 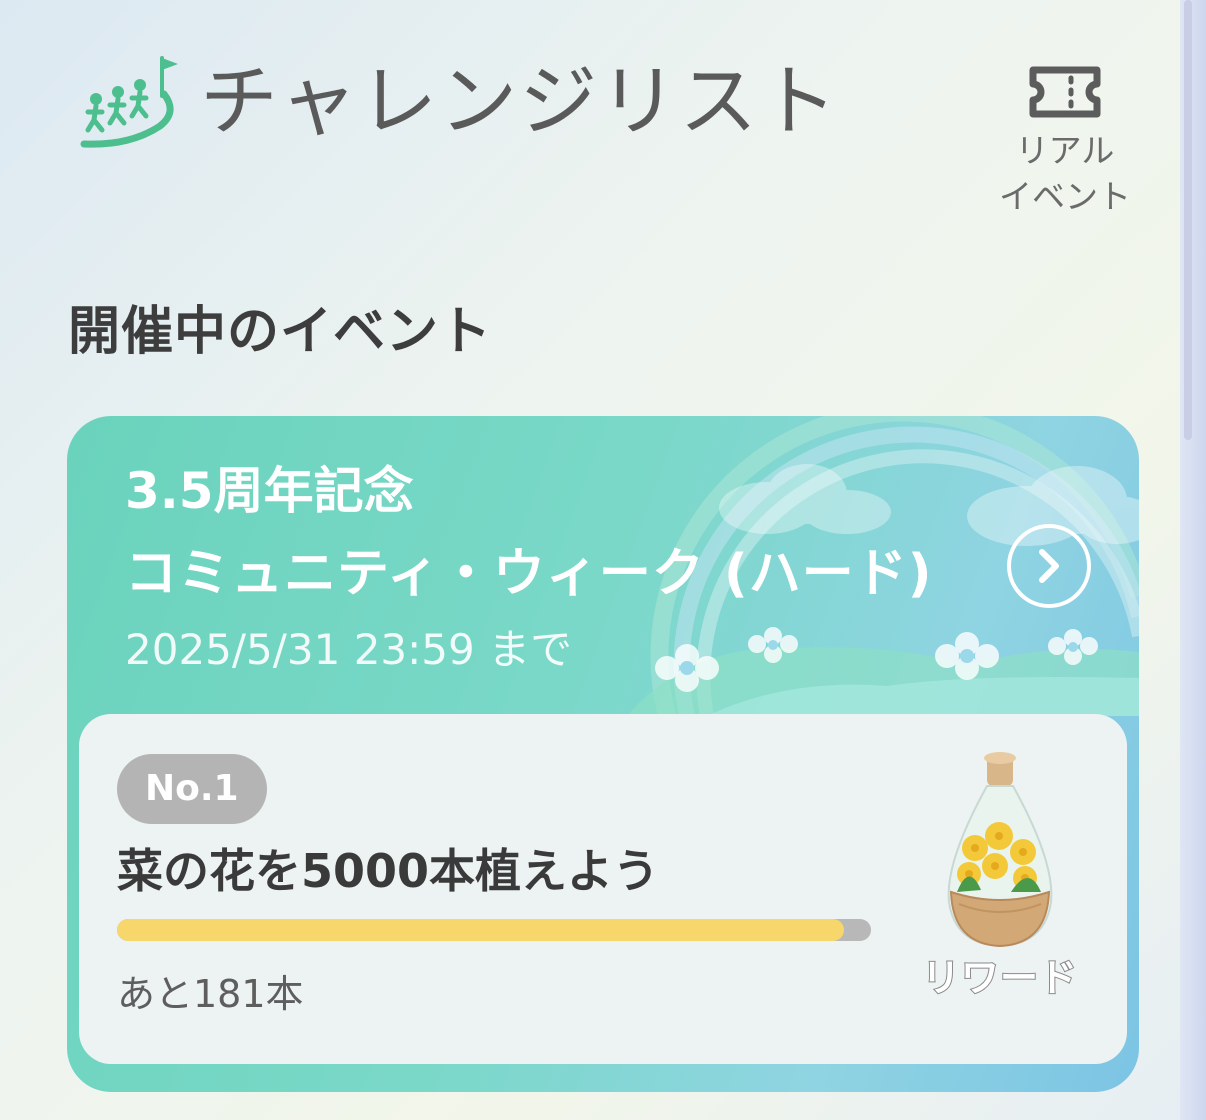 I want to click on page-title: チャレンジリスト, so click(x=520, y=102).